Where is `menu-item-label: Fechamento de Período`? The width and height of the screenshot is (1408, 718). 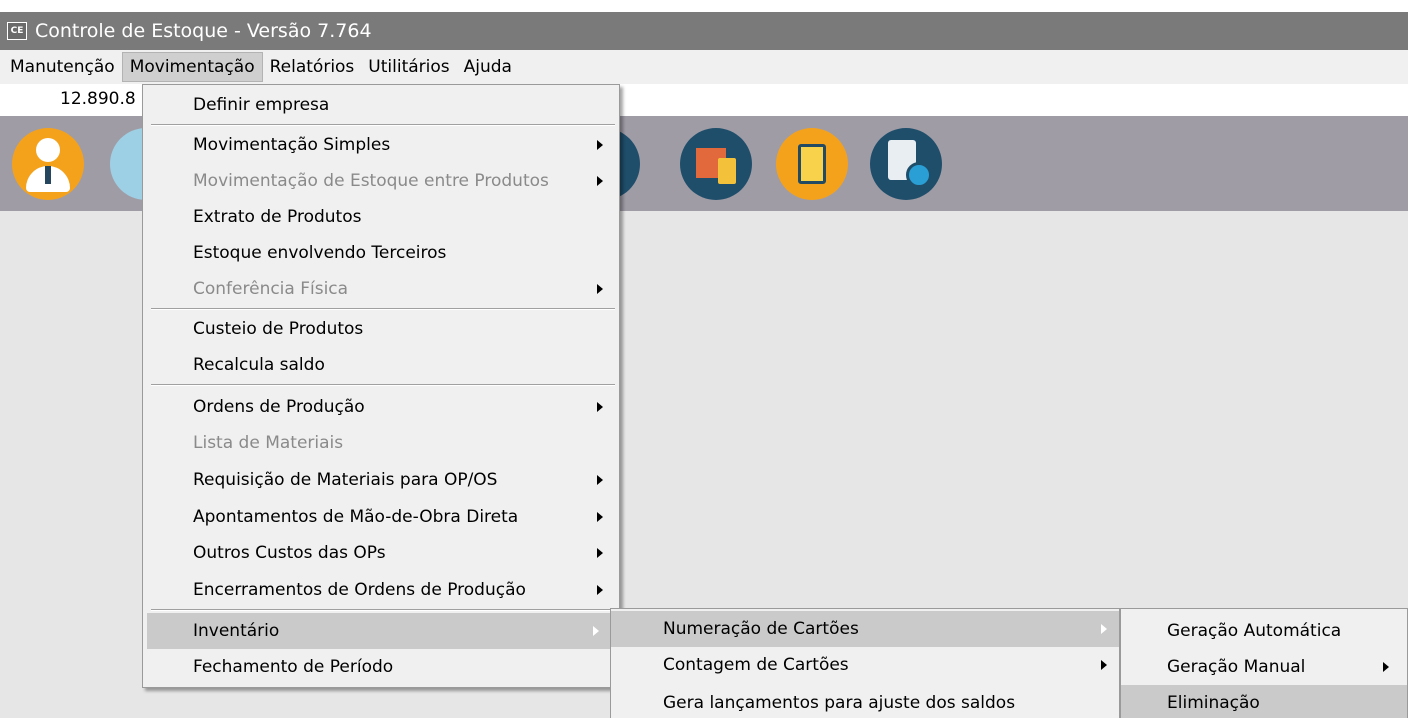 menu-item-label: Fechamento de Período is located at coordinates (293, 667).